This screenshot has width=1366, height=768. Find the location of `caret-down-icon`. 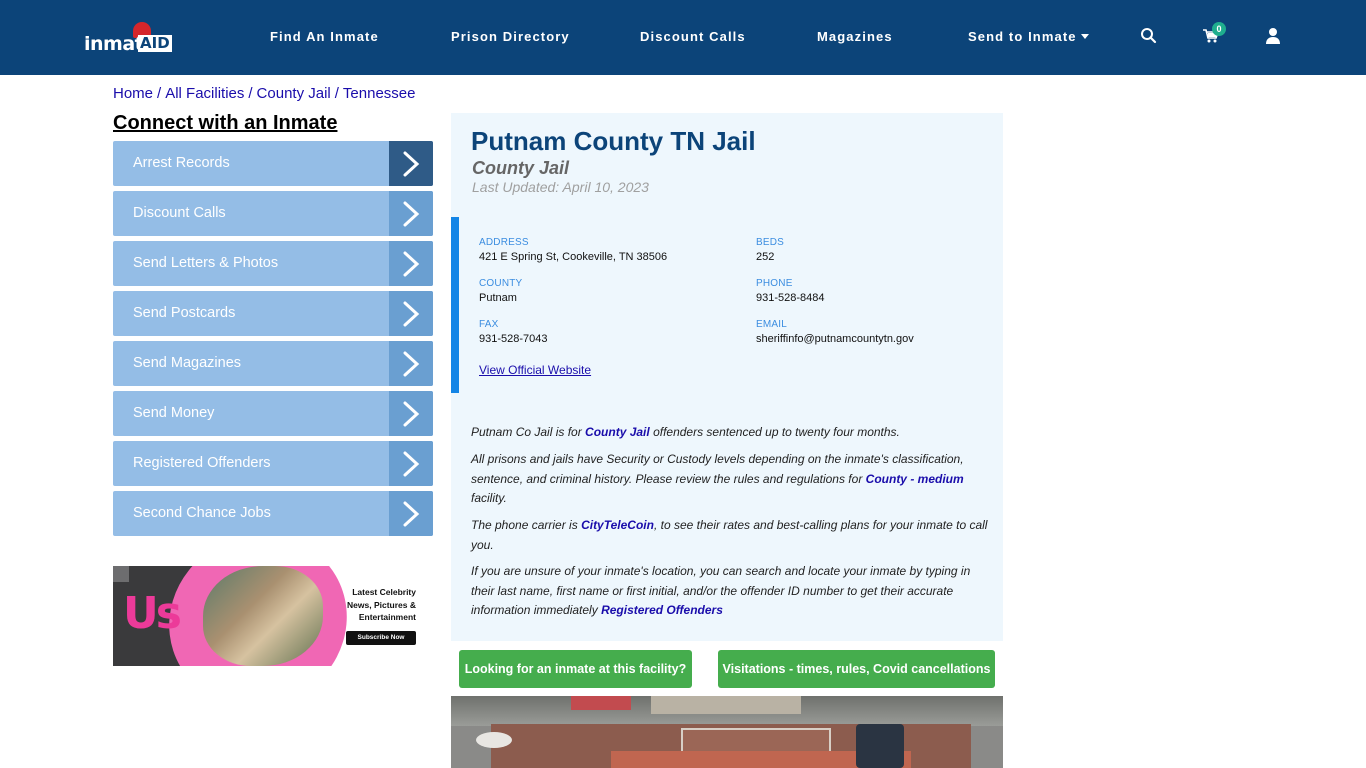

caret-down-icon is located at coordinates (1084, 36).